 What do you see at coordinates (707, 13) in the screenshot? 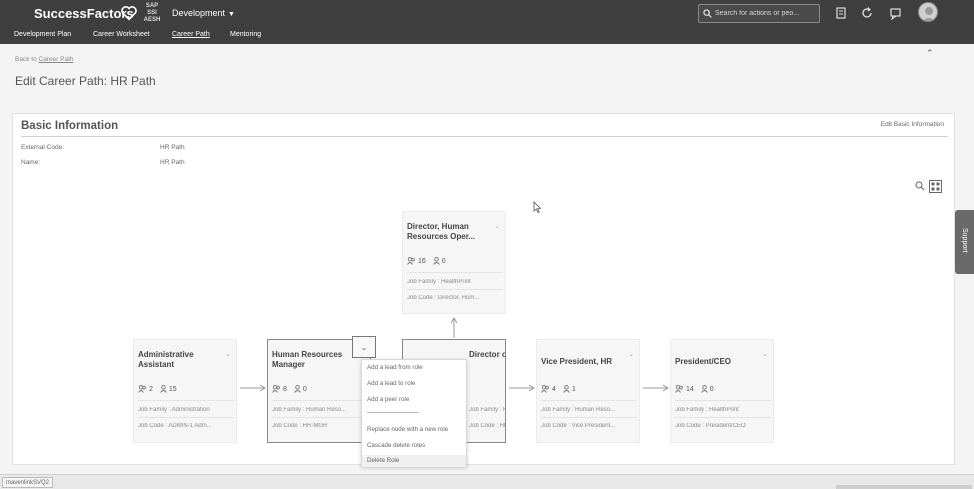
I see `search-icon` at bounding box center [707, 13].